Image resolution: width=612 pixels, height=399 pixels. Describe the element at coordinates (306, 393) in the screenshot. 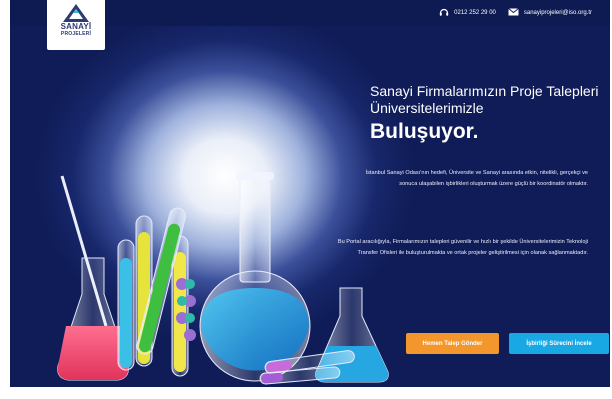

I see `bottom-band` at that location.